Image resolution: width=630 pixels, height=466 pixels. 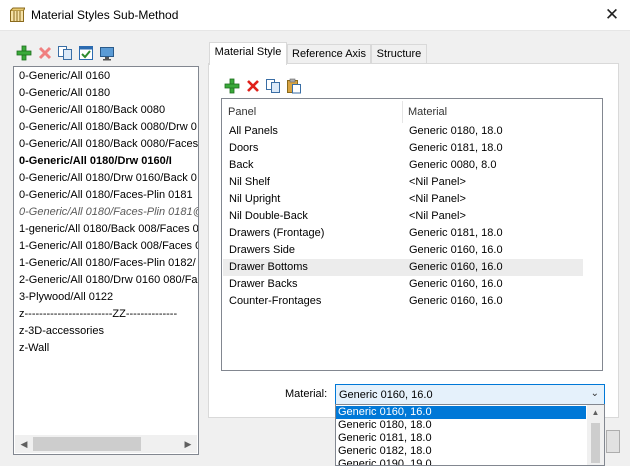 I want to click on table-row: Nil Upright <Nil Panel>, so click(x=403, y=199).